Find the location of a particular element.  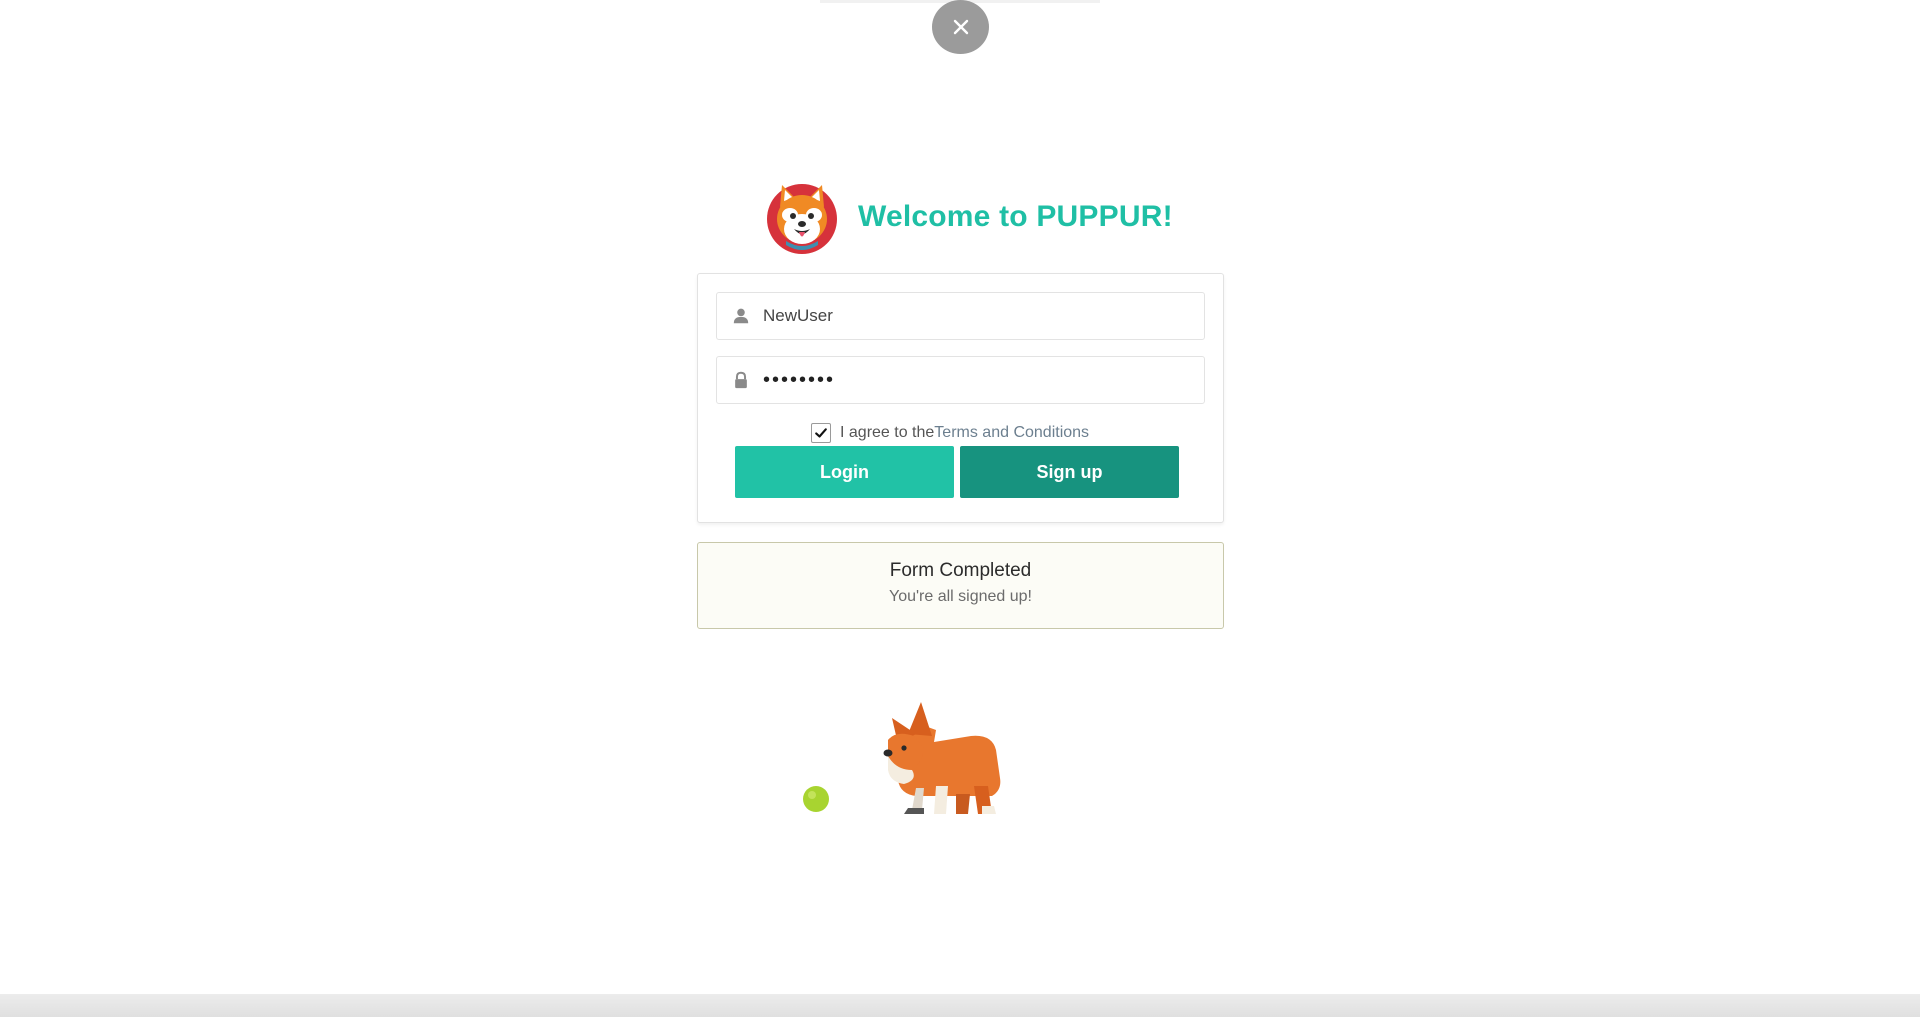

terms-link: Terms and Conditions is located at coordinates (1011, 433).